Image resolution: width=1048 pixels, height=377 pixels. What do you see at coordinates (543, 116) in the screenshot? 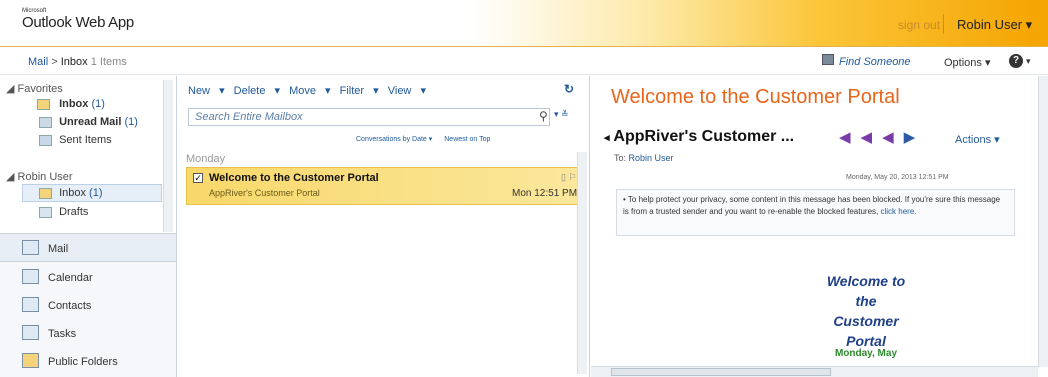
I see `search-icon: ⚲` at bounding box center [543, 116].